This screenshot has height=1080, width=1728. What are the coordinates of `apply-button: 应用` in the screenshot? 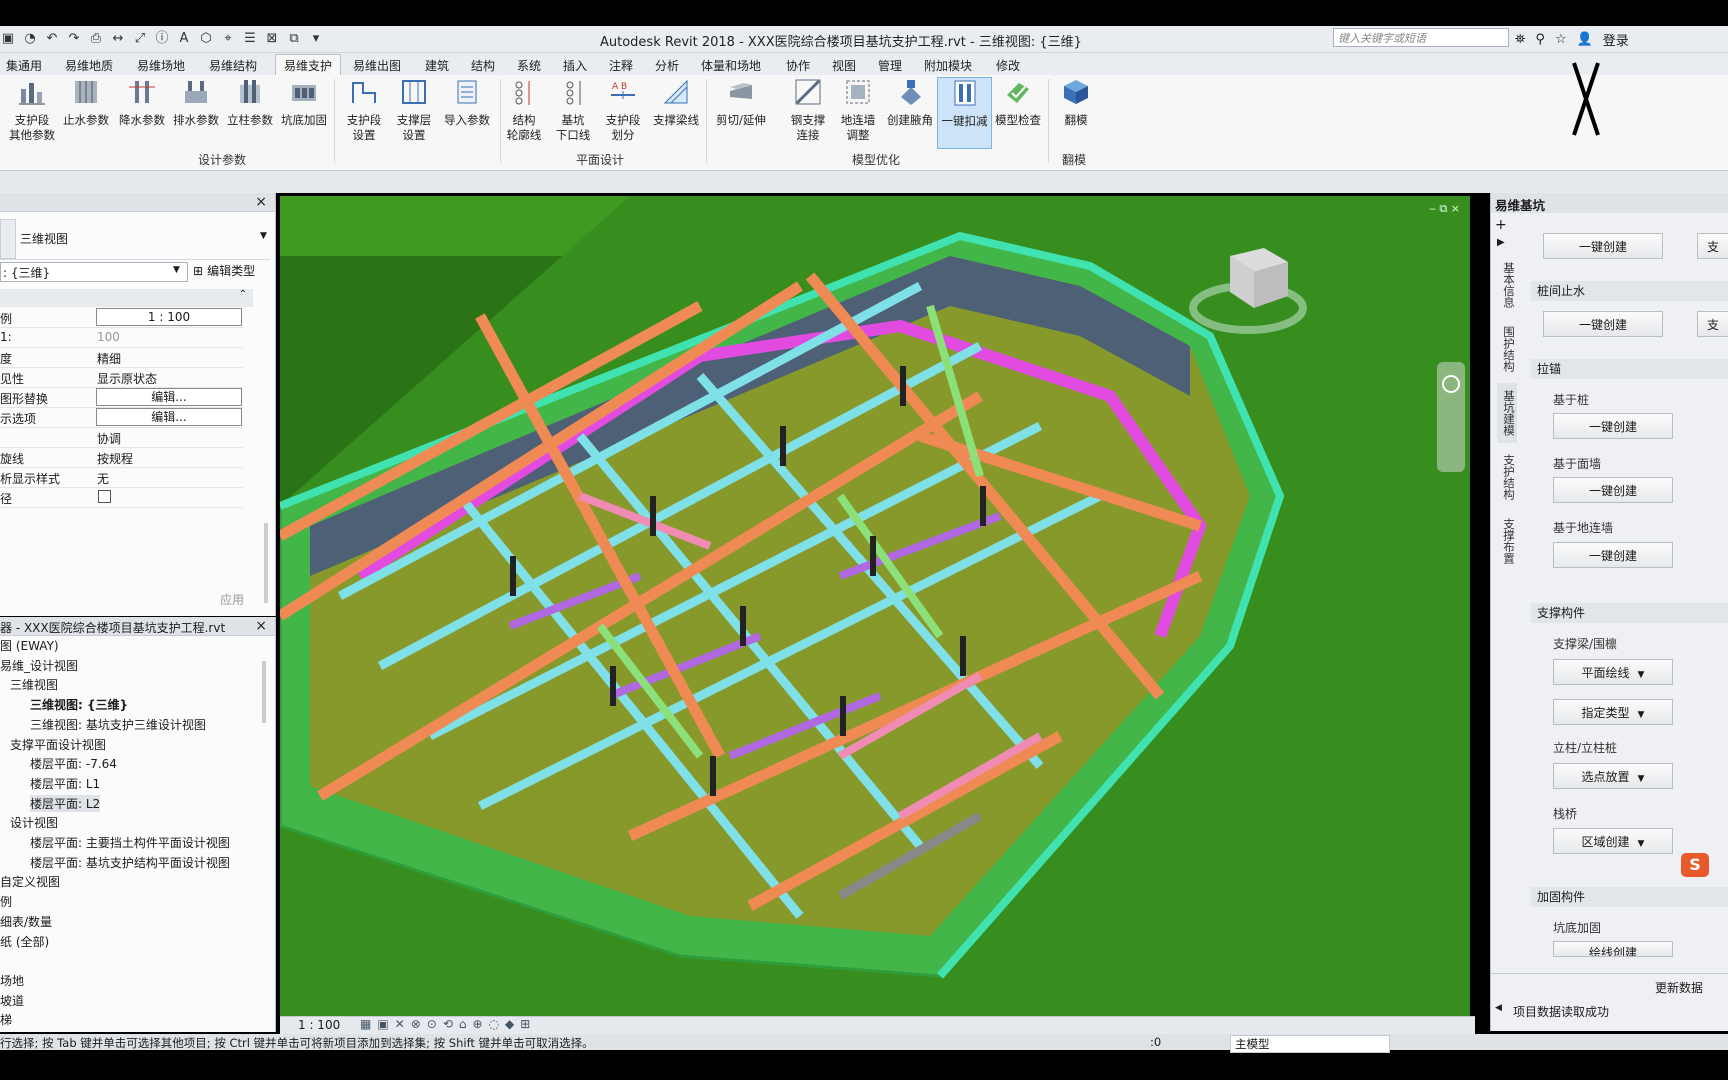 It's located at (232, 599).